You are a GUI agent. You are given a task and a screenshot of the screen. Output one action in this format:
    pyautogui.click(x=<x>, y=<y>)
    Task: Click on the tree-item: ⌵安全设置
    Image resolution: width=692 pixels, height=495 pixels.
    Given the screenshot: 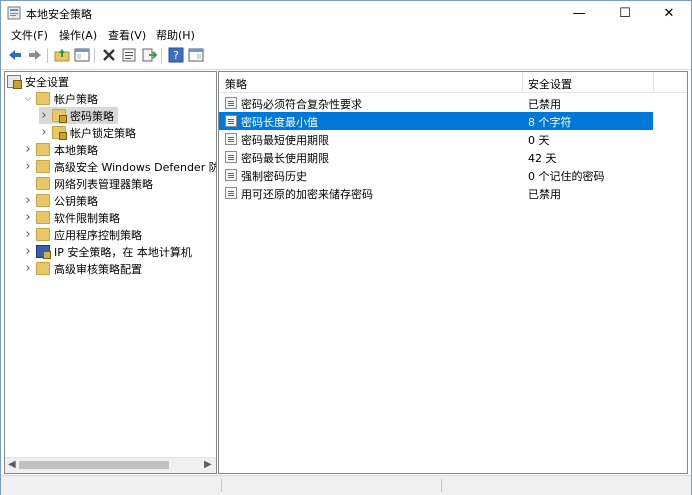 What is the action you would take?
    pyautogui.click(x=38, y=81)
    